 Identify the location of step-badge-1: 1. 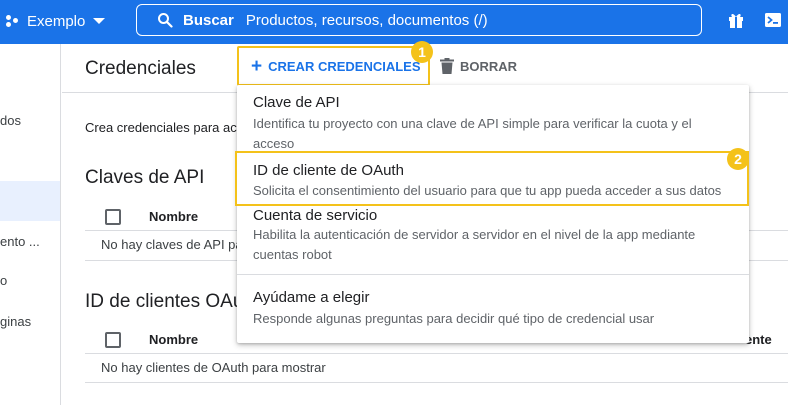
(422, 52).